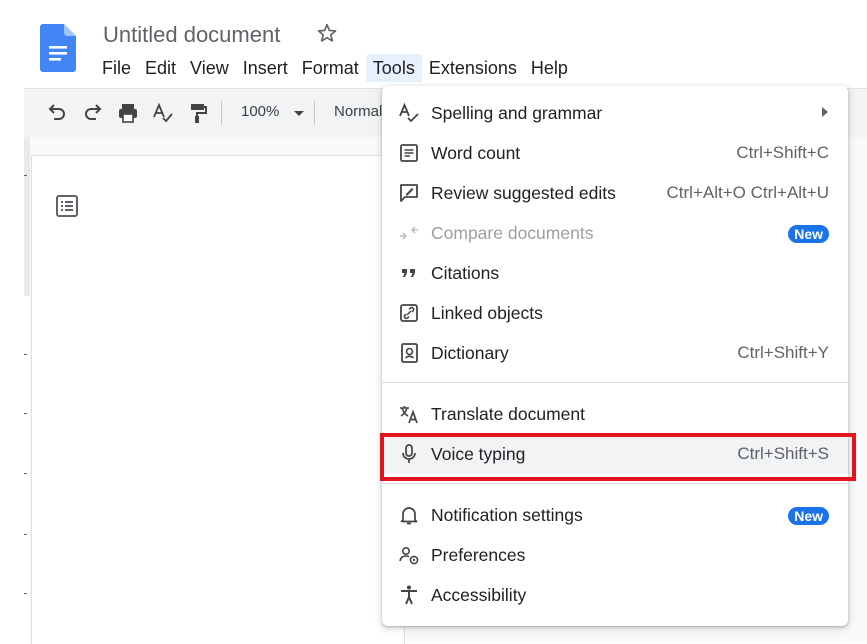 This screenshot has height=644, width=867. Describe the element at coordinates (330, 68) in the screenshot. I see `menu-format: Format` at that location.